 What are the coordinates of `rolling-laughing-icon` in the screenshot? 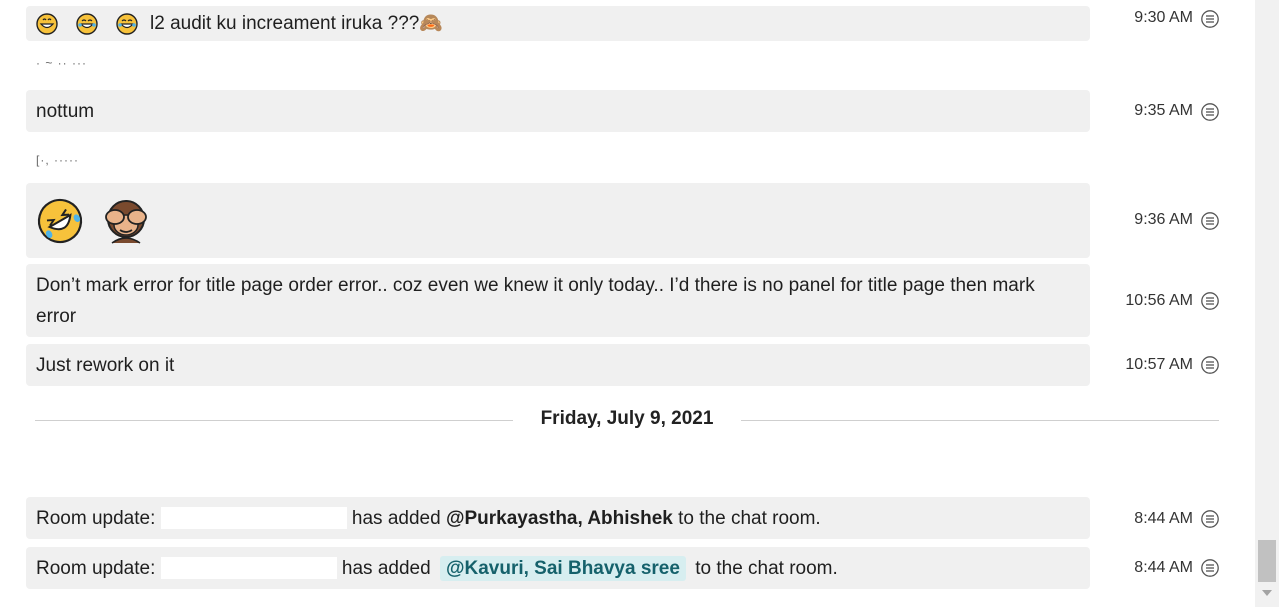 It's located at (60, 220).